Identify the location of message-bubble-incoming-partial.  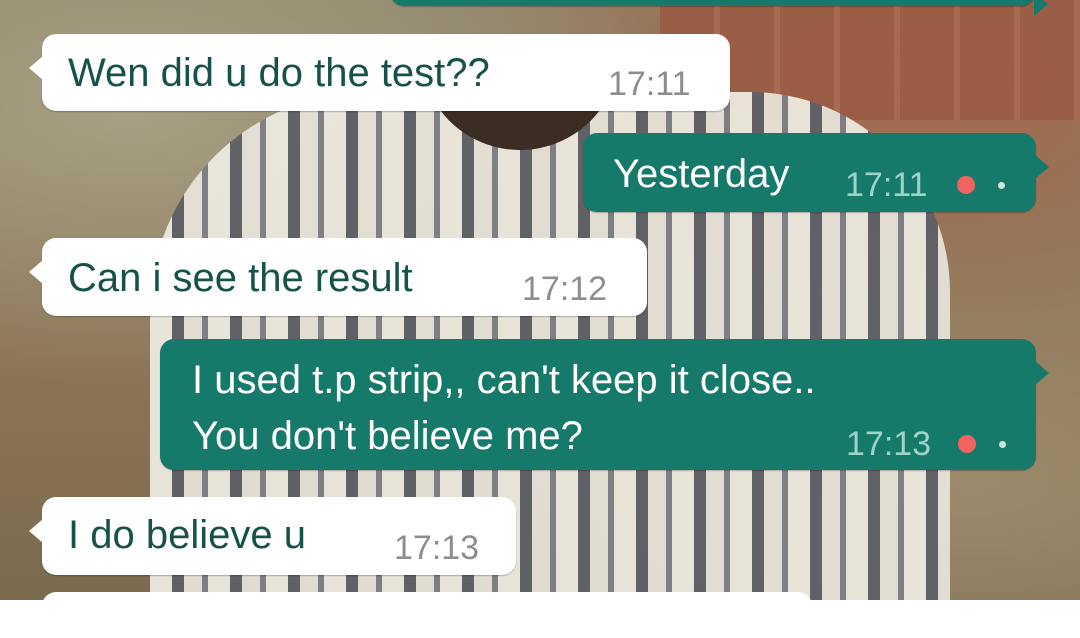
(420, 615).